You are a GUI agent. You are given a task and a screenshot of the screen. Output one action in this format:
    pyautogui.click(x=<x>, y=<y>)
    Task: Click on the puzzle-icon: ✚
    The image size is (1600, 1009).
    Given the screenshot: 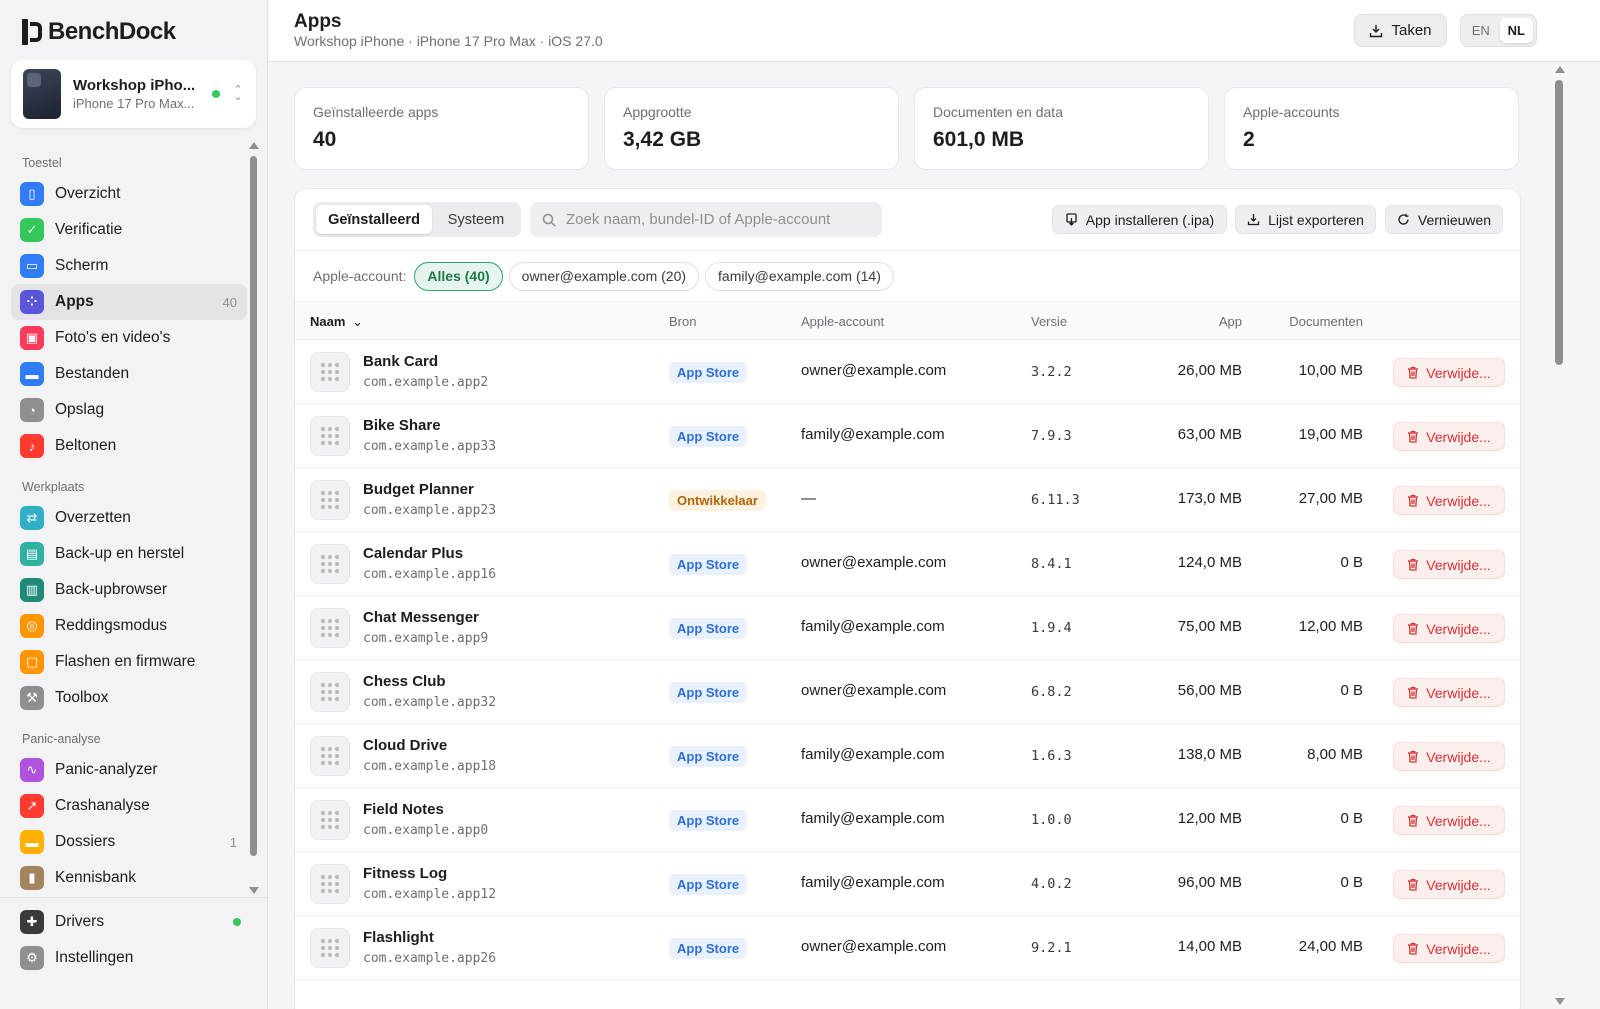 What is the action you would take?
    pyautogui.click(x=32, y=922)
    